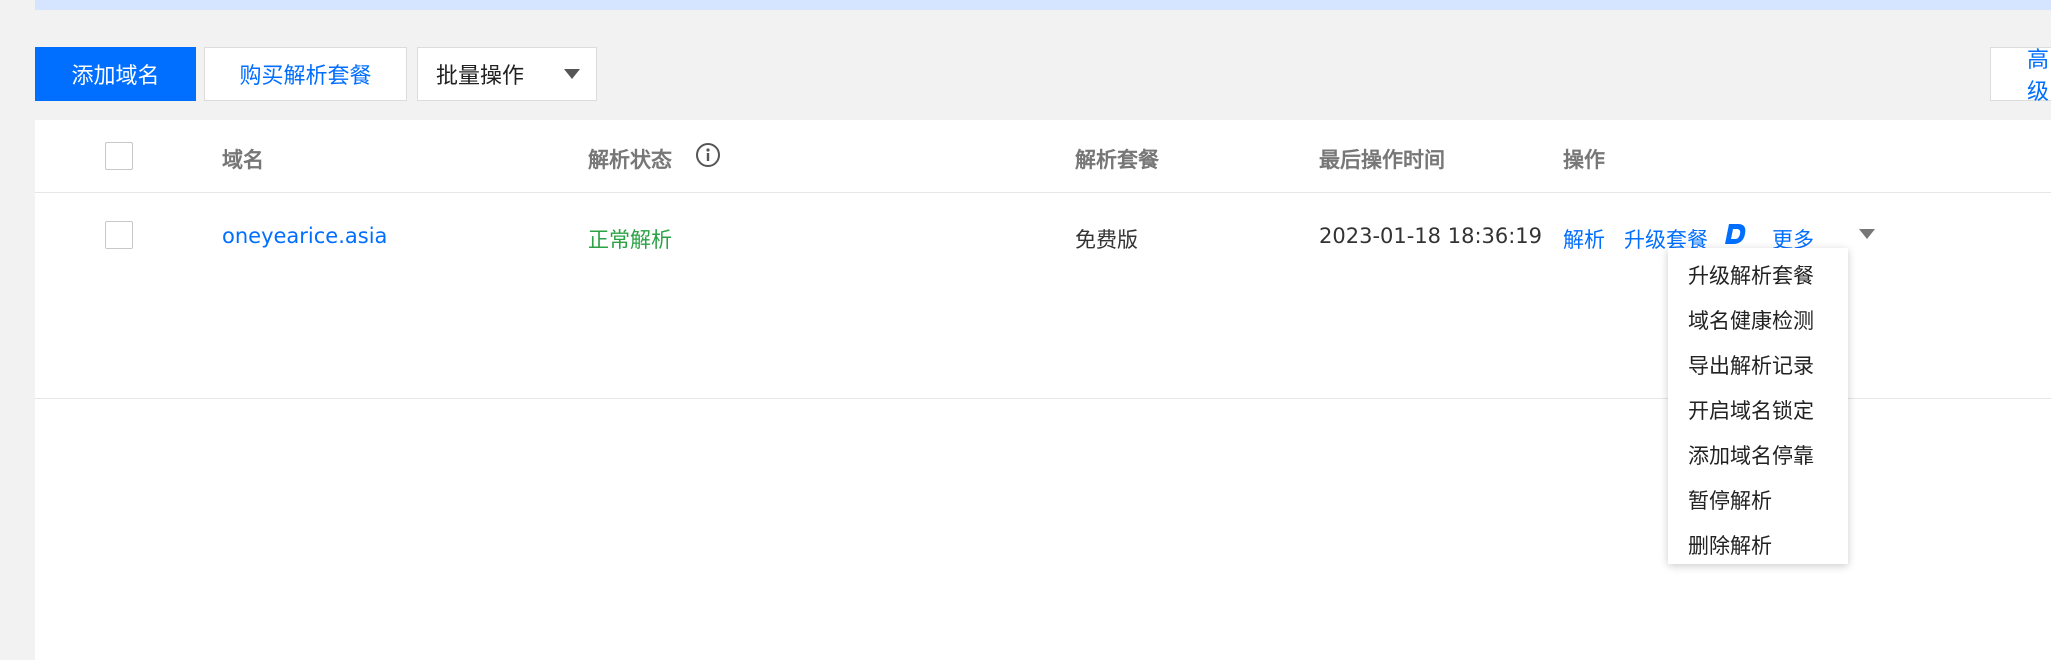 This screenshot has height=660, width=2051. I want to click on header-status: 解析状态, so click(630, 160).